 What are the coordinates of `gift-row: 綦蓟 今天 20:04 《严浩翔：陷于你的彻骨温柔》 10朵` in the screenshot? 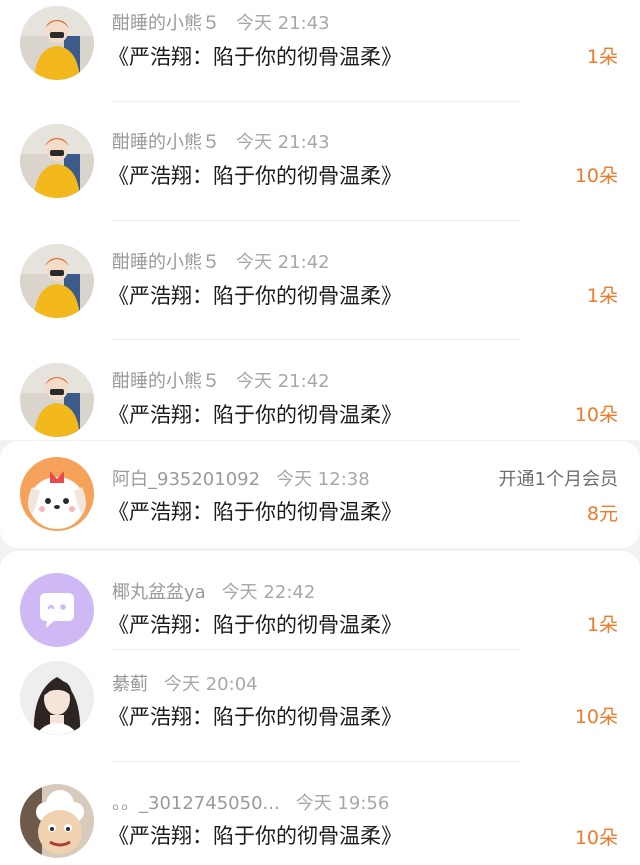 It's located at (320, 707).